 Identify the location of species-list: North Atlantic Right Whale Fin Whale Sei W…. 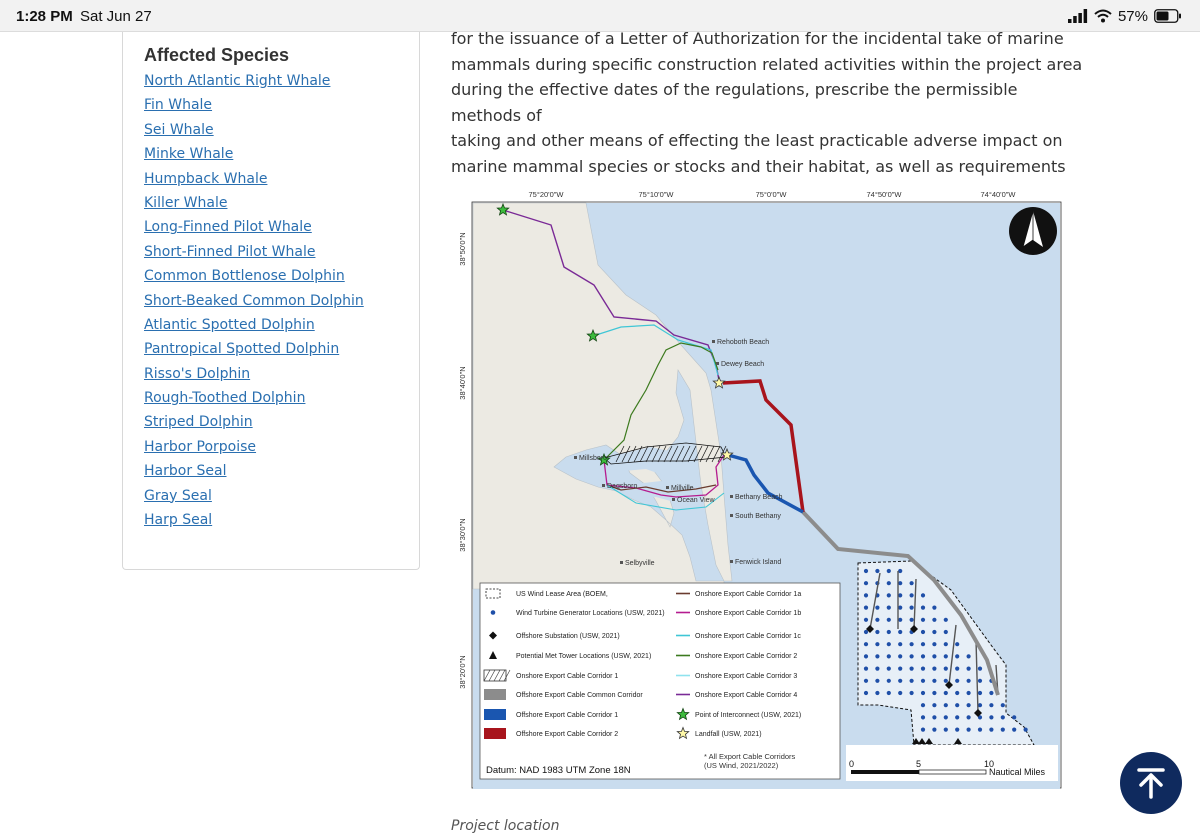
(254, 300).